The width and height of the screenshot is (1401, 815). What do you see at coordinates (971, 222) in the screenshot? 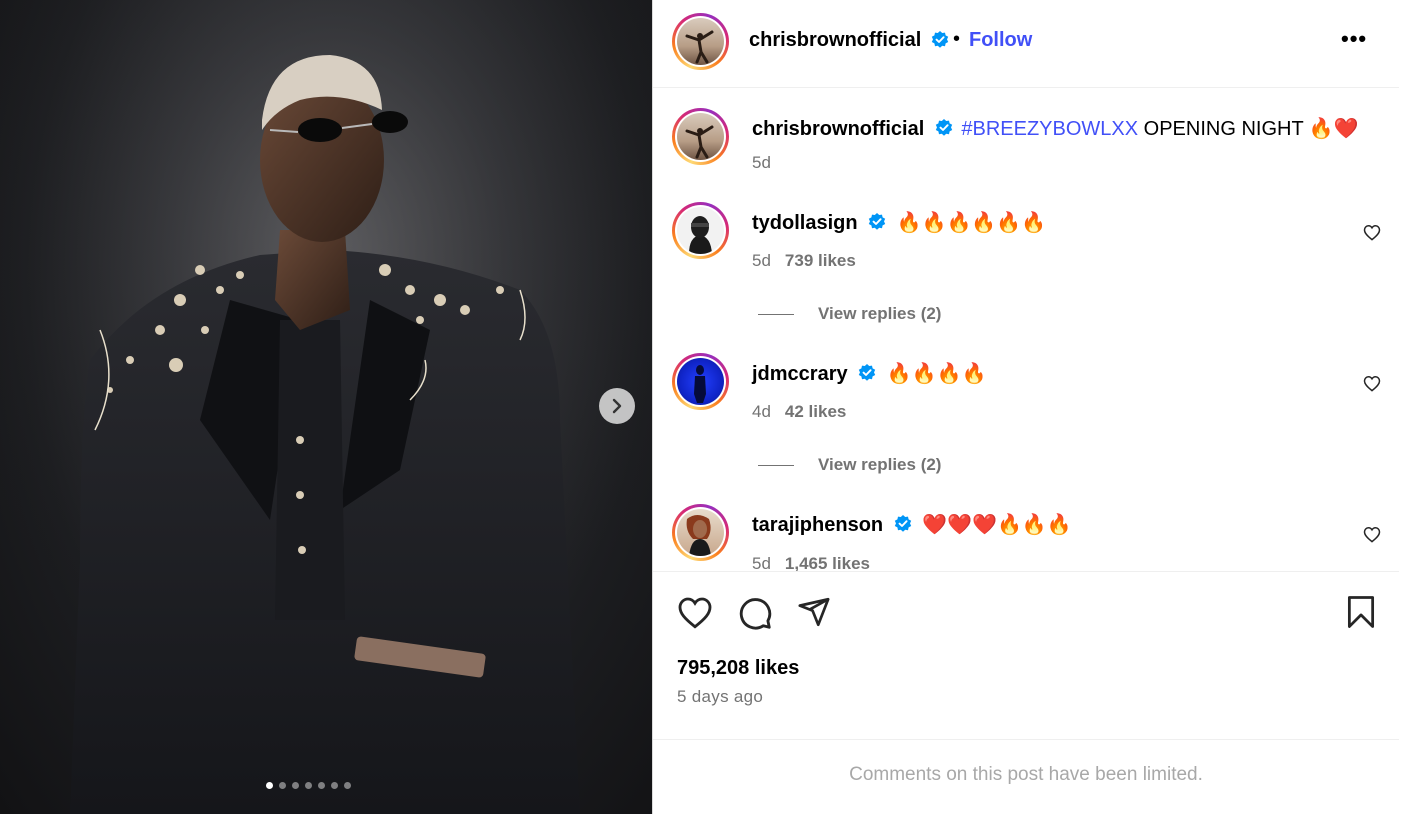
I see `comment-text: 🔥🔥🔥🔥🔥🔥` at bounding box center [971, 222].